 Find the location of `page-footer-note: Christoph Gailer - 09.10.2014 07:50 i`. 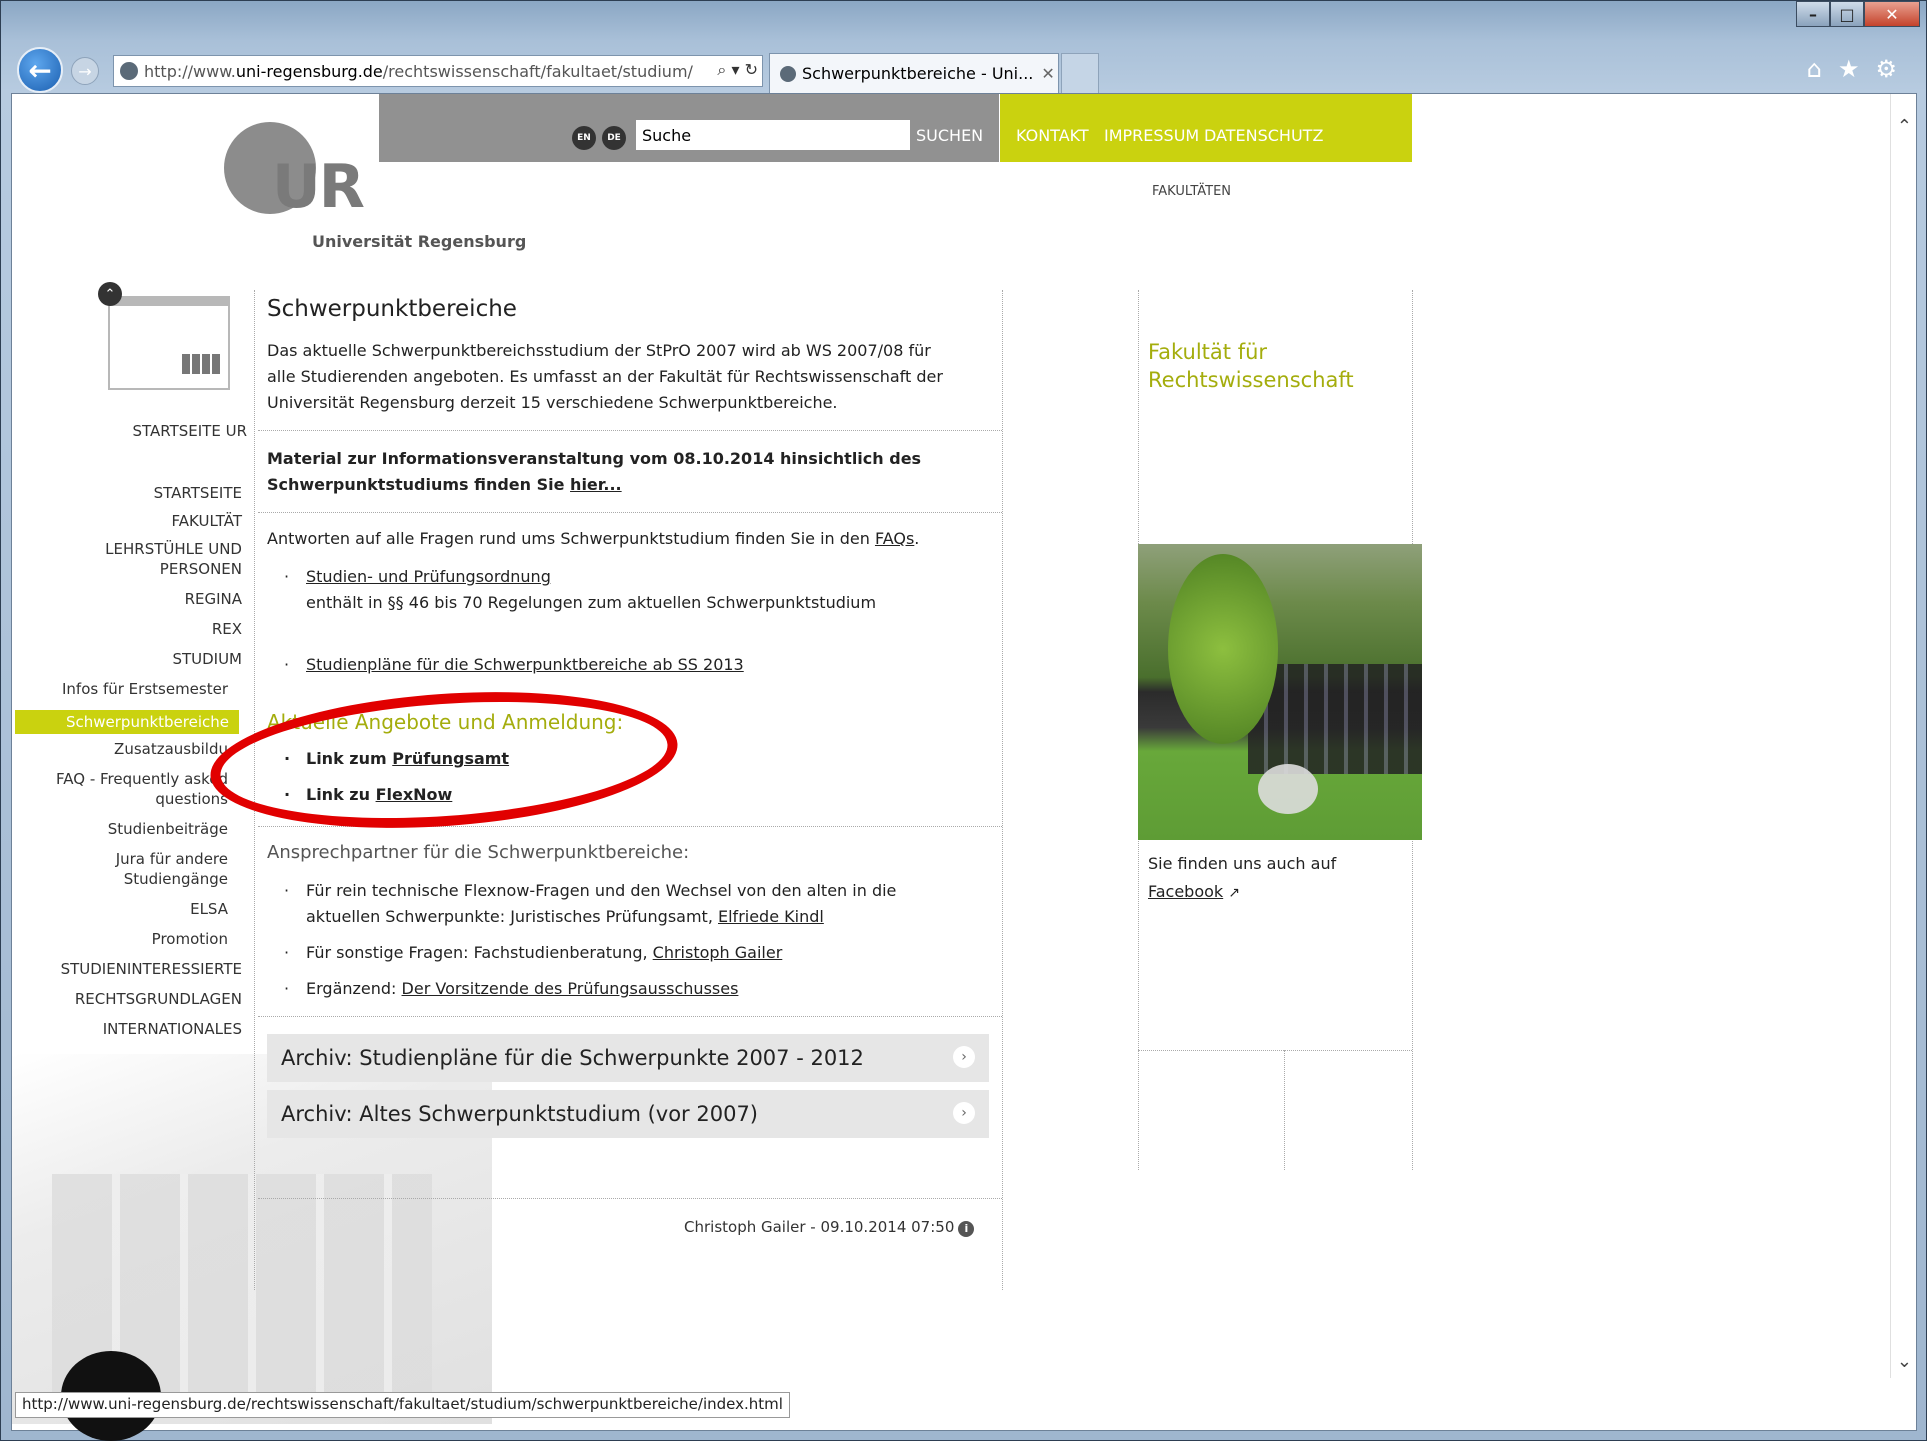

page-footer-note: Christoph Gailer - 09.10.2014 07:50 i is located at coordinates (829, 1227).